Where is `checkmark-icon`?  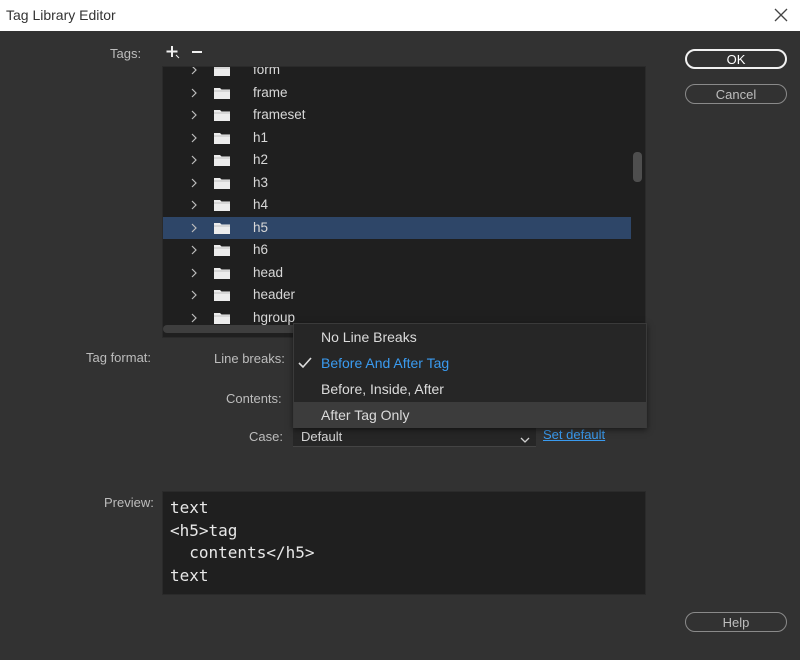
checkmark-icon is located at coordinates (305, 364).